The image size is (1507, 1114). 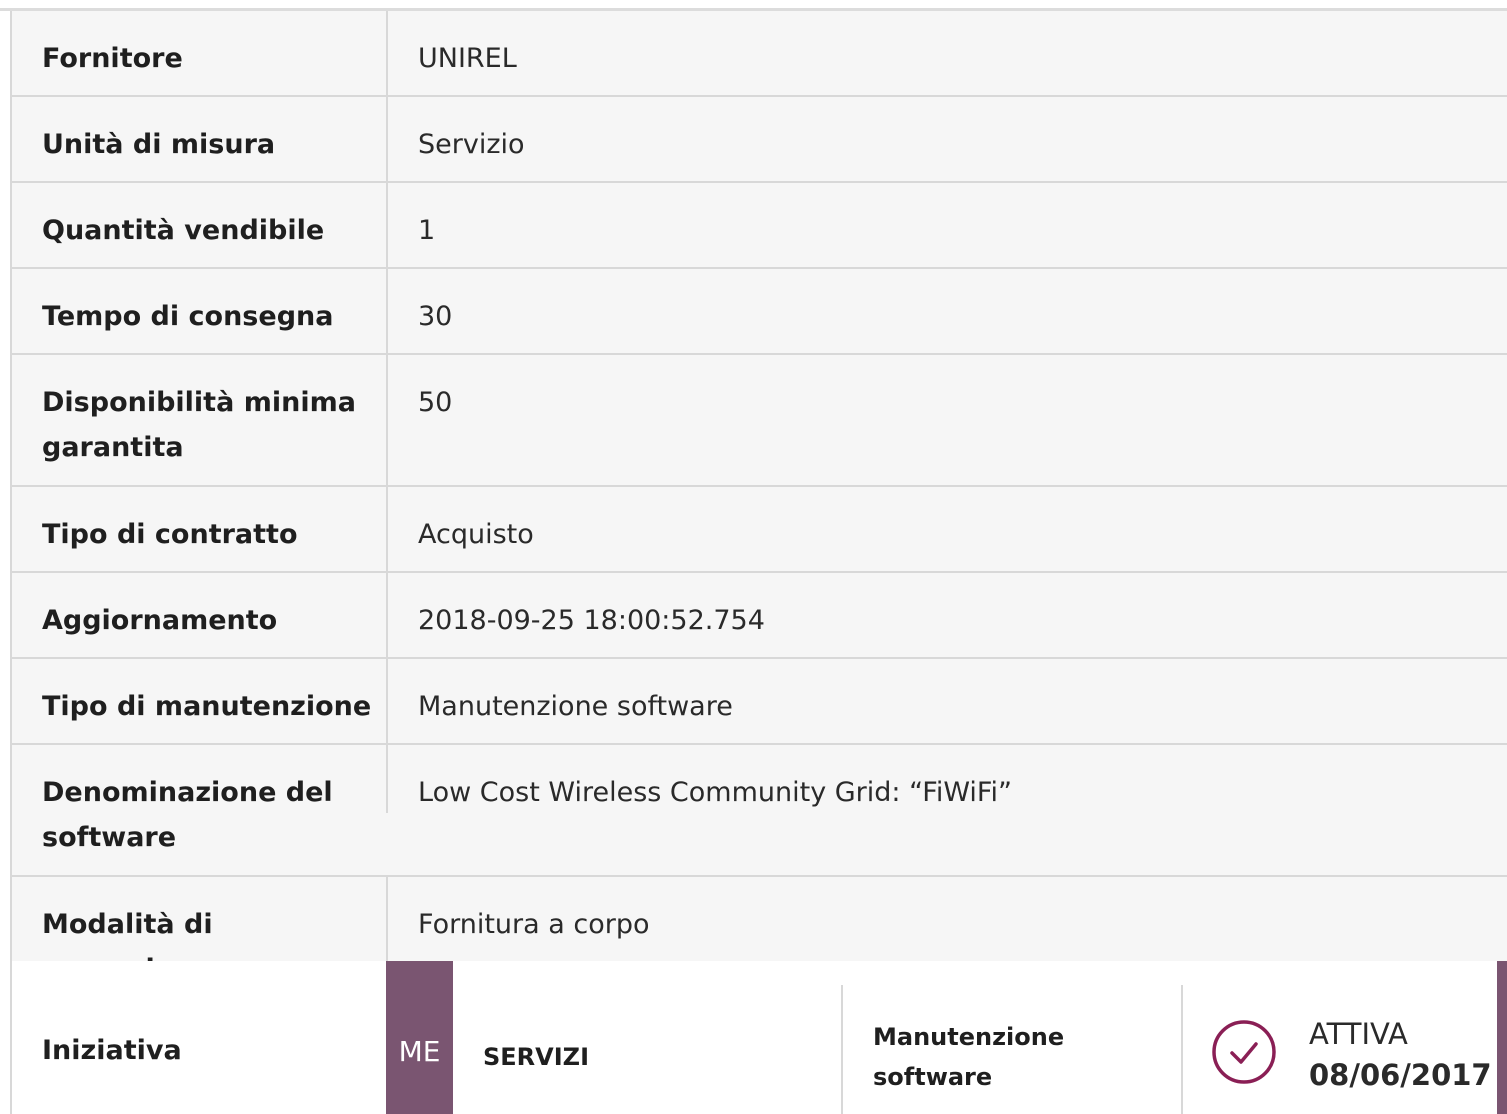 I want to click on initiative-badge: ME, so click(x=419, y=1037).